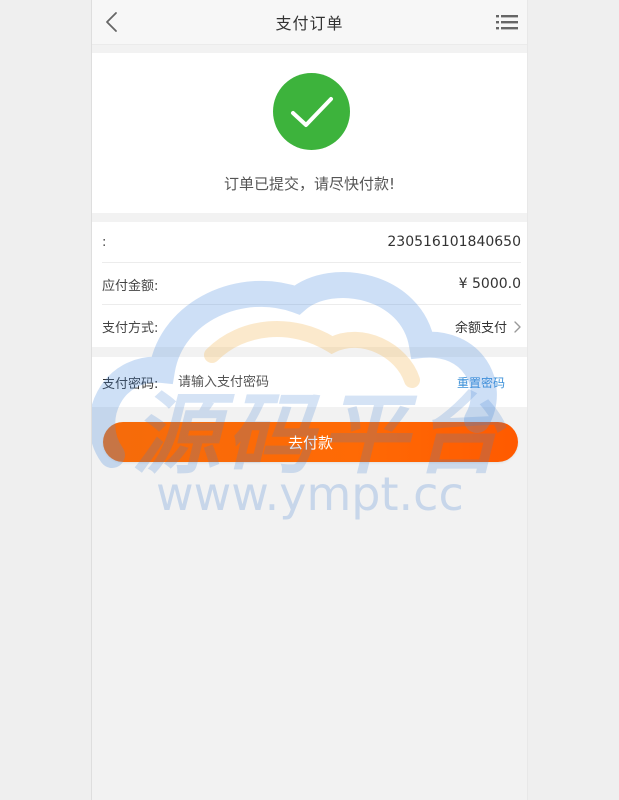  I want to click on amount-row: 应付金额: ¥ 5000.0, so click(311, 284).